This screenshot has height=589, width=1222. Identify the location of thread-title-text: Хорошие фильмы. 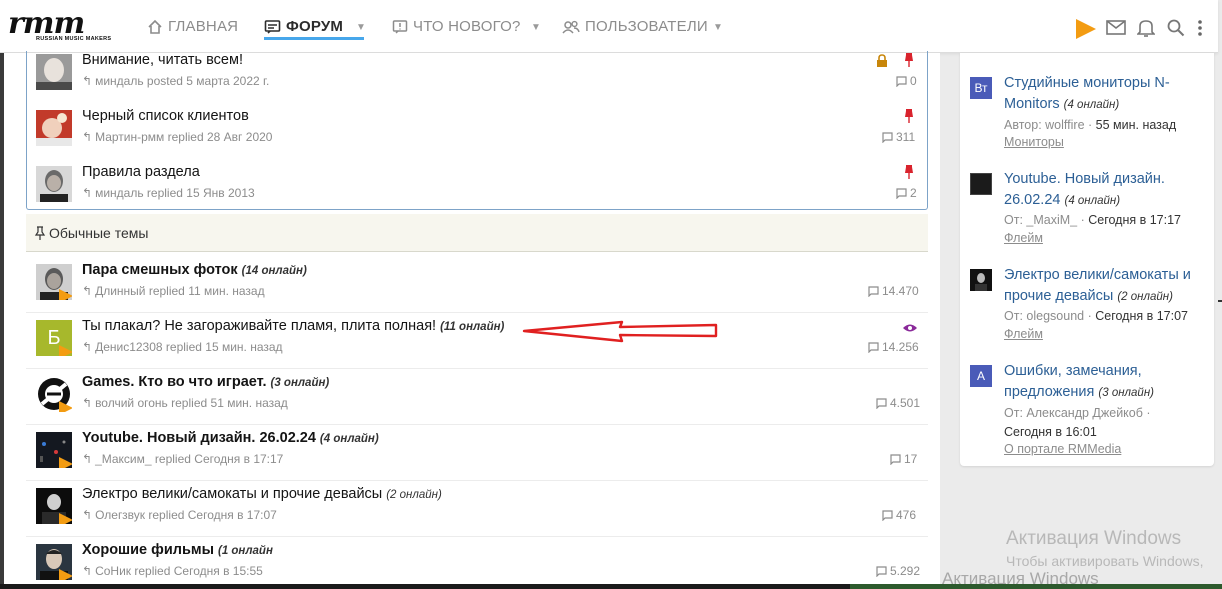
(148, 550).